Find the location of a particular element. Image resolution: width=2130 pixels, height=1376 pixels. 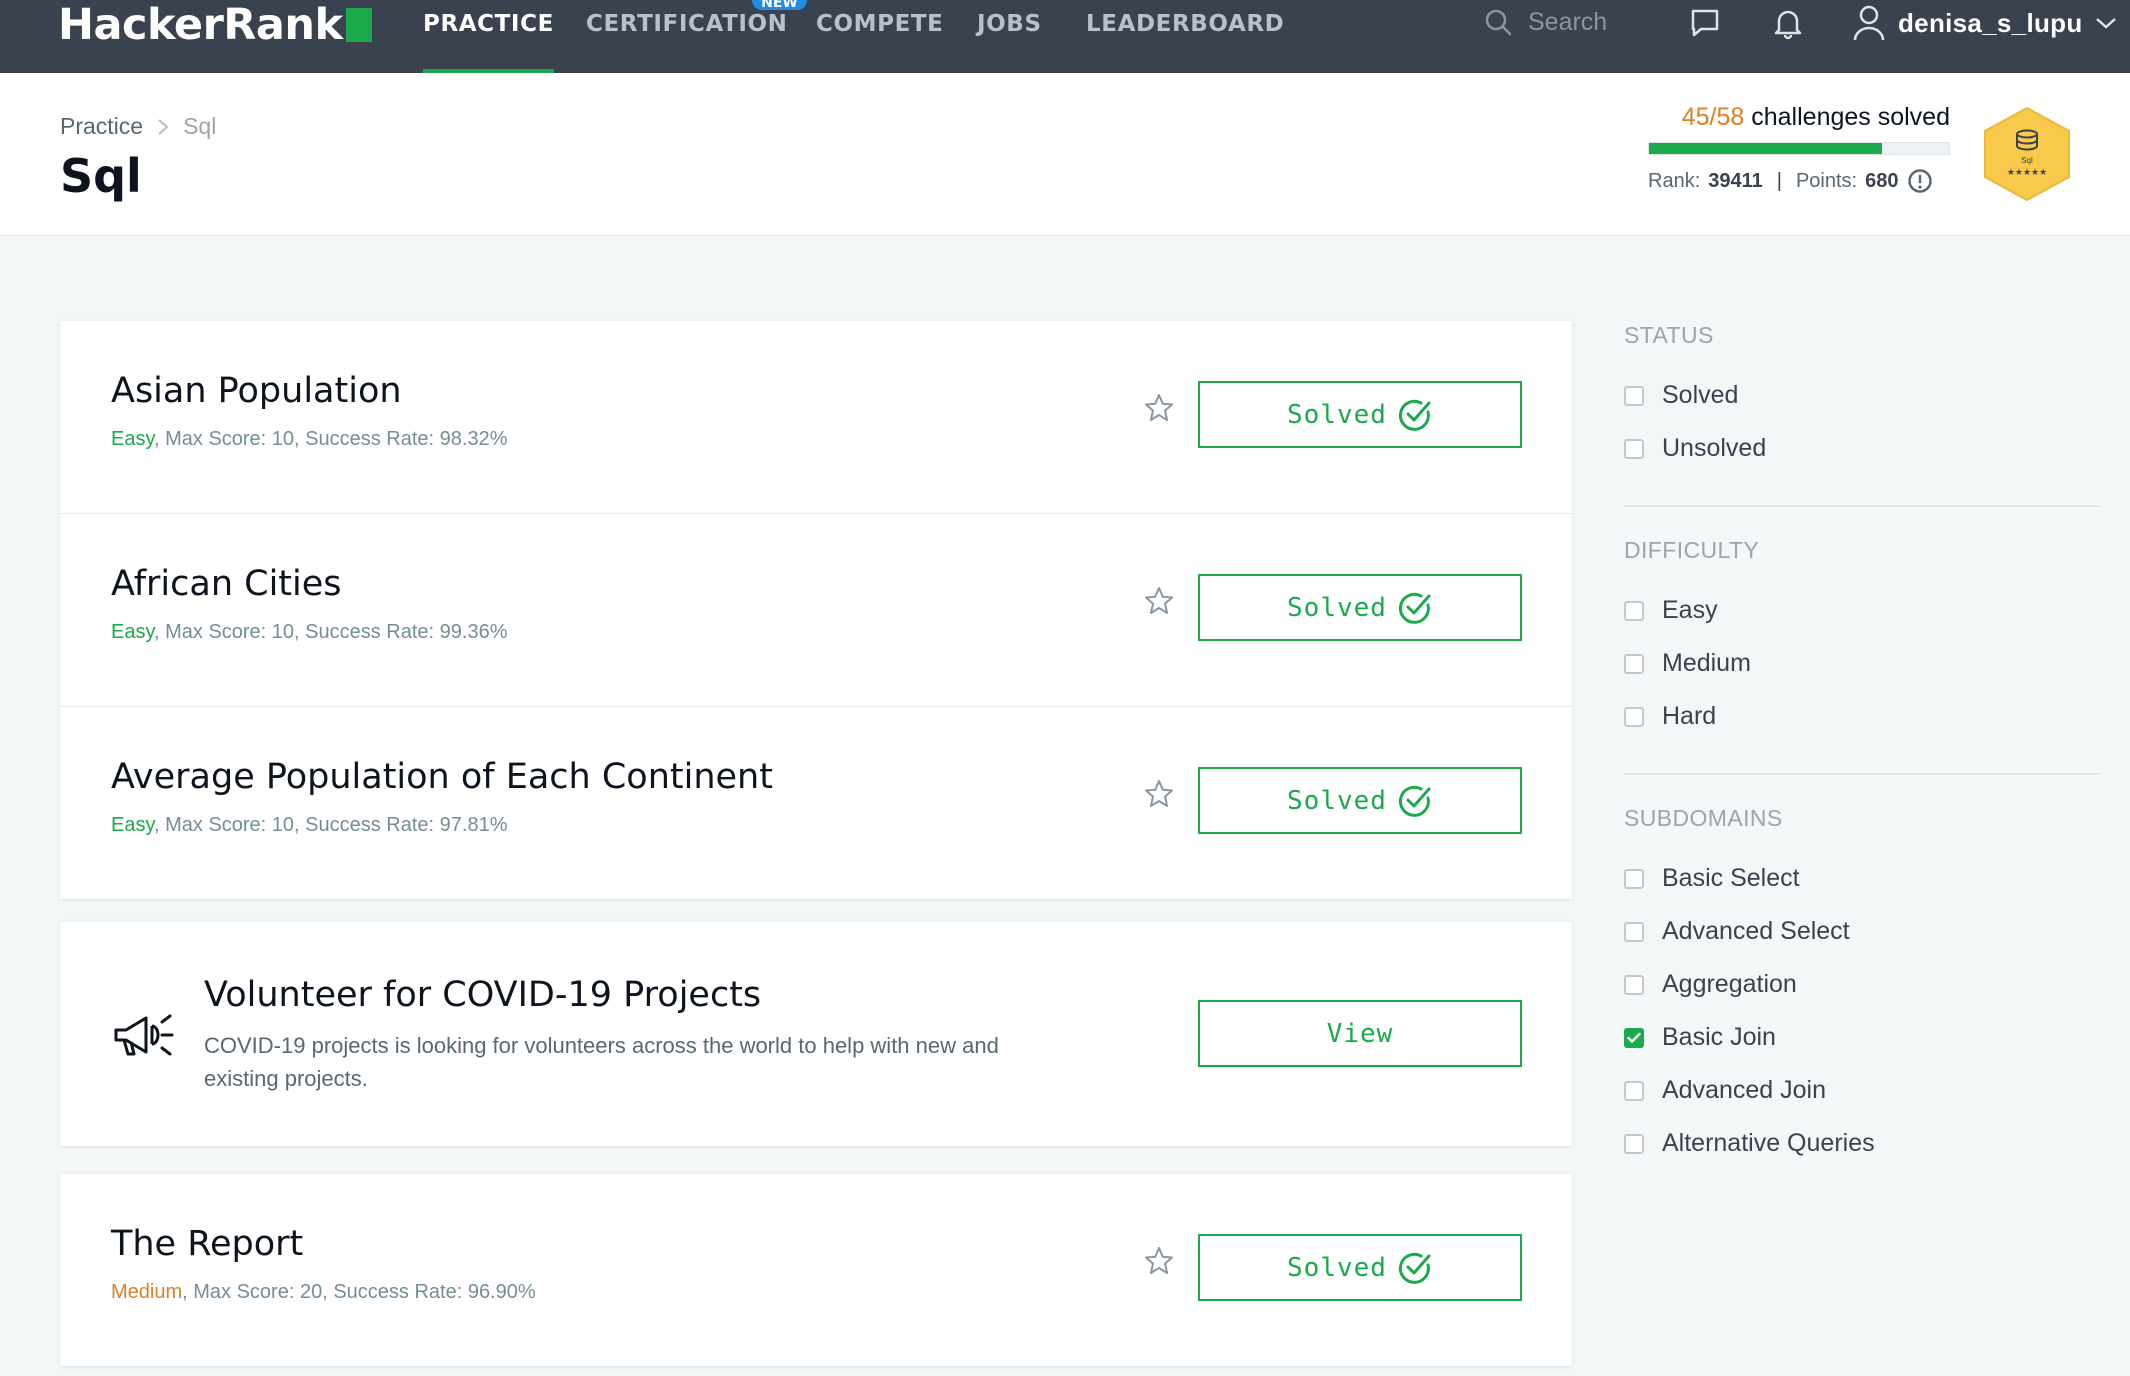

filter-label: Solved is located at coordinates (1700, 395).